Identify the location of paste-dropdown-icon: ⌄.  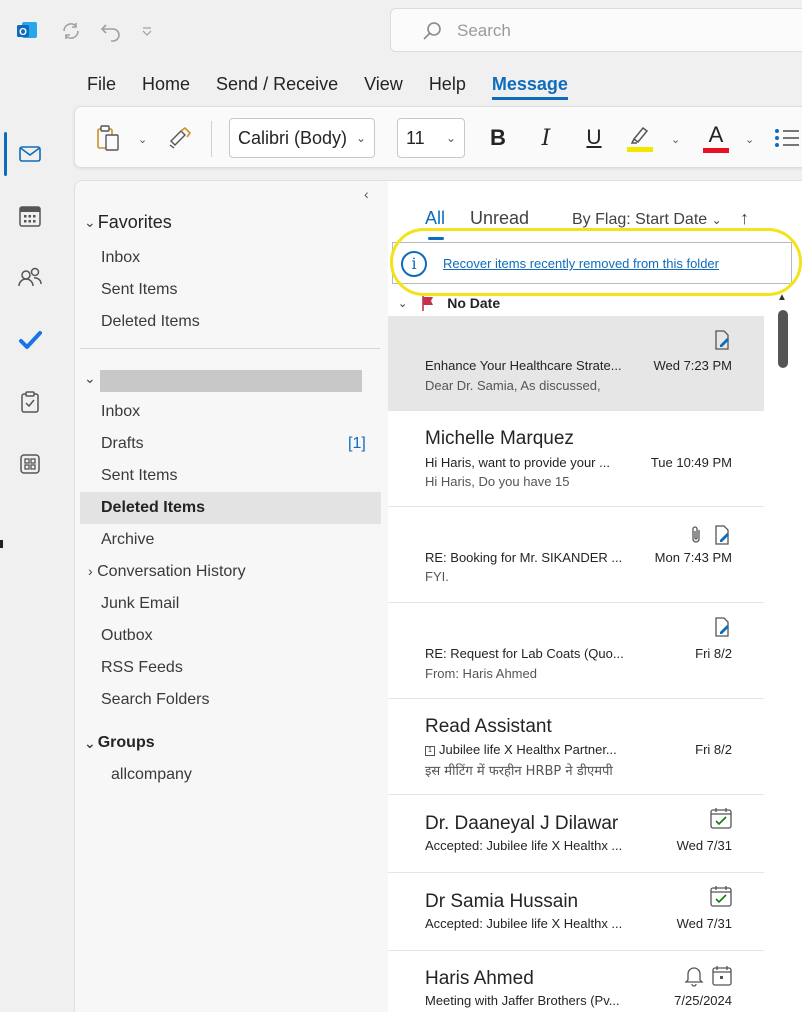
(142, 139).